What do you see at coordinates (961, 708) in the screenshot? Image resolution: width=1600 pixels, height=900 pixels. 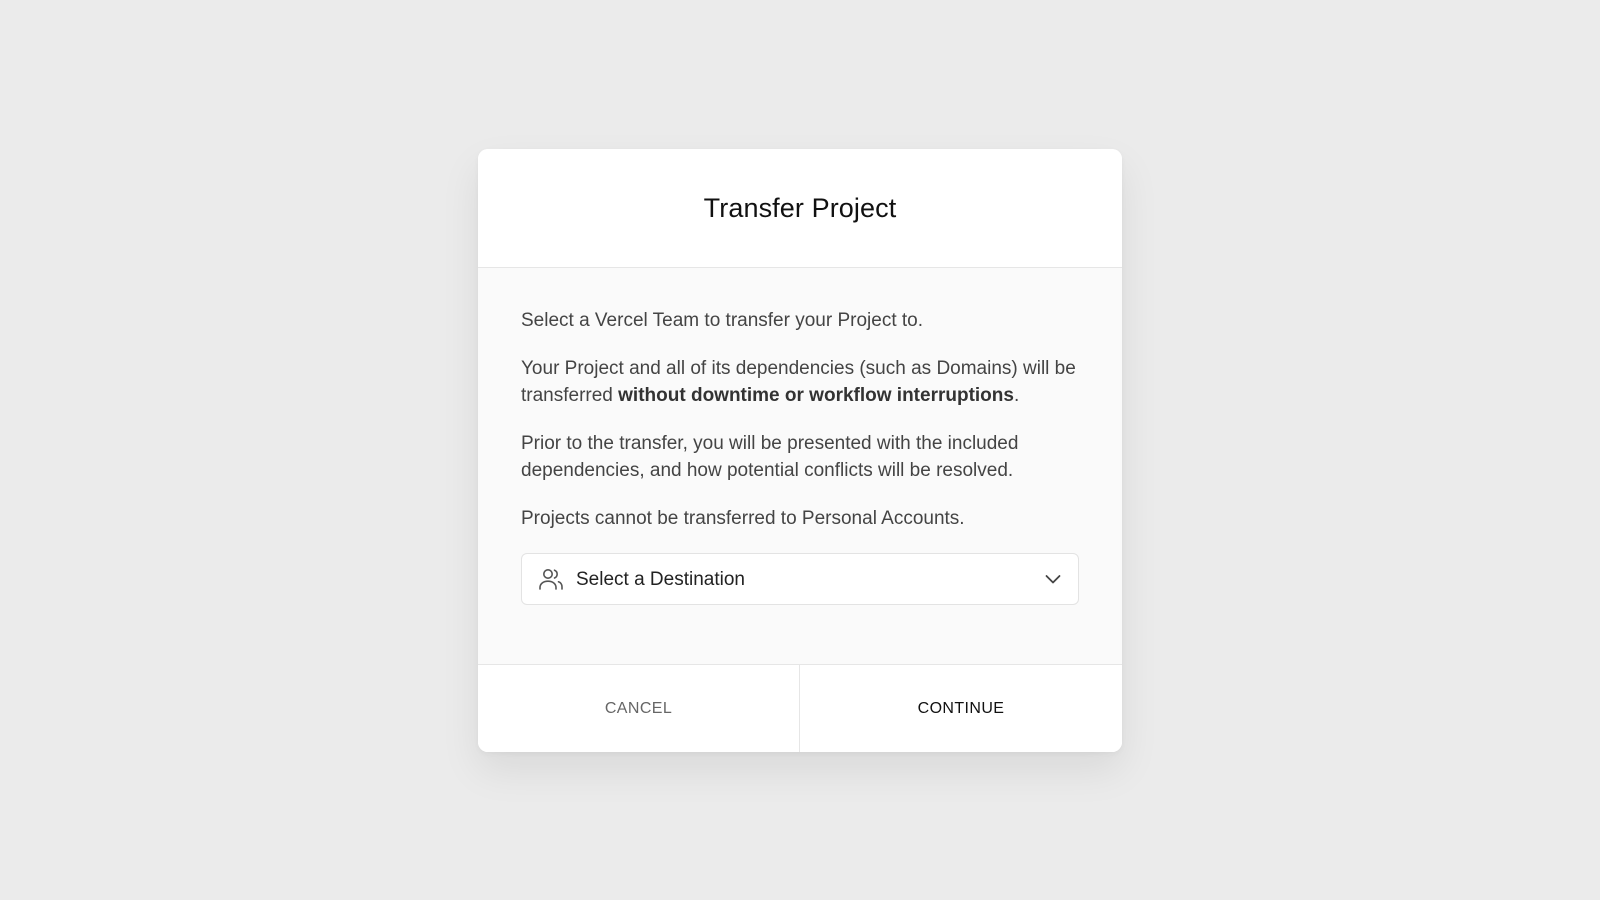 I see `continue-button: CONTINUE` at bounding box center [961, 708].